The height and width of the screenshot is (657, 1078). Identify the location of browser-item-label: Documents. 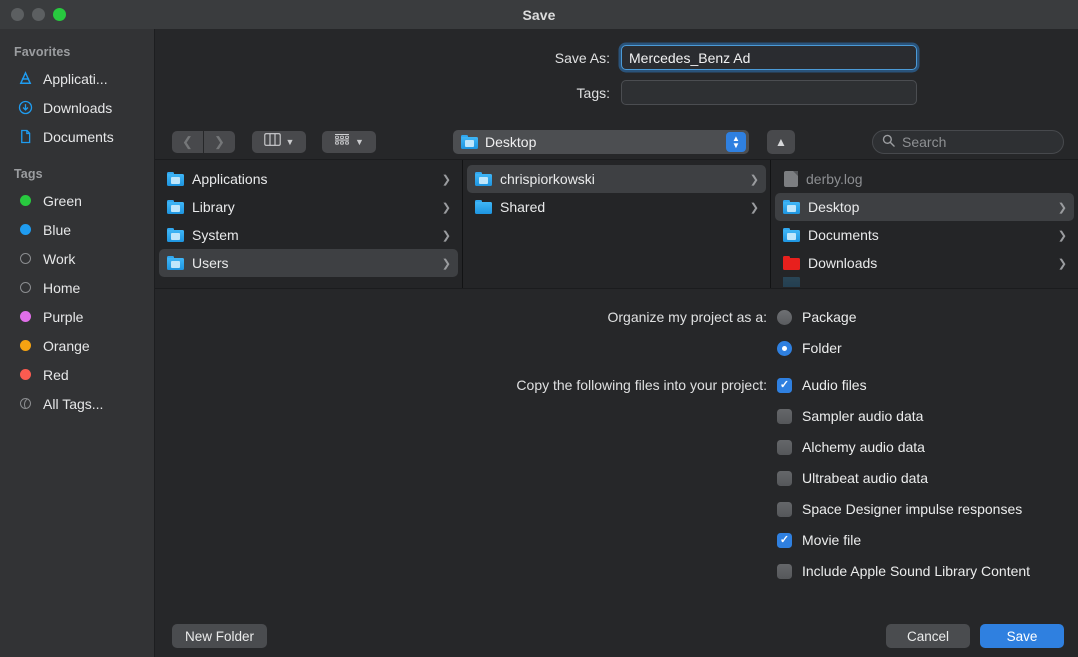
(843, 235).